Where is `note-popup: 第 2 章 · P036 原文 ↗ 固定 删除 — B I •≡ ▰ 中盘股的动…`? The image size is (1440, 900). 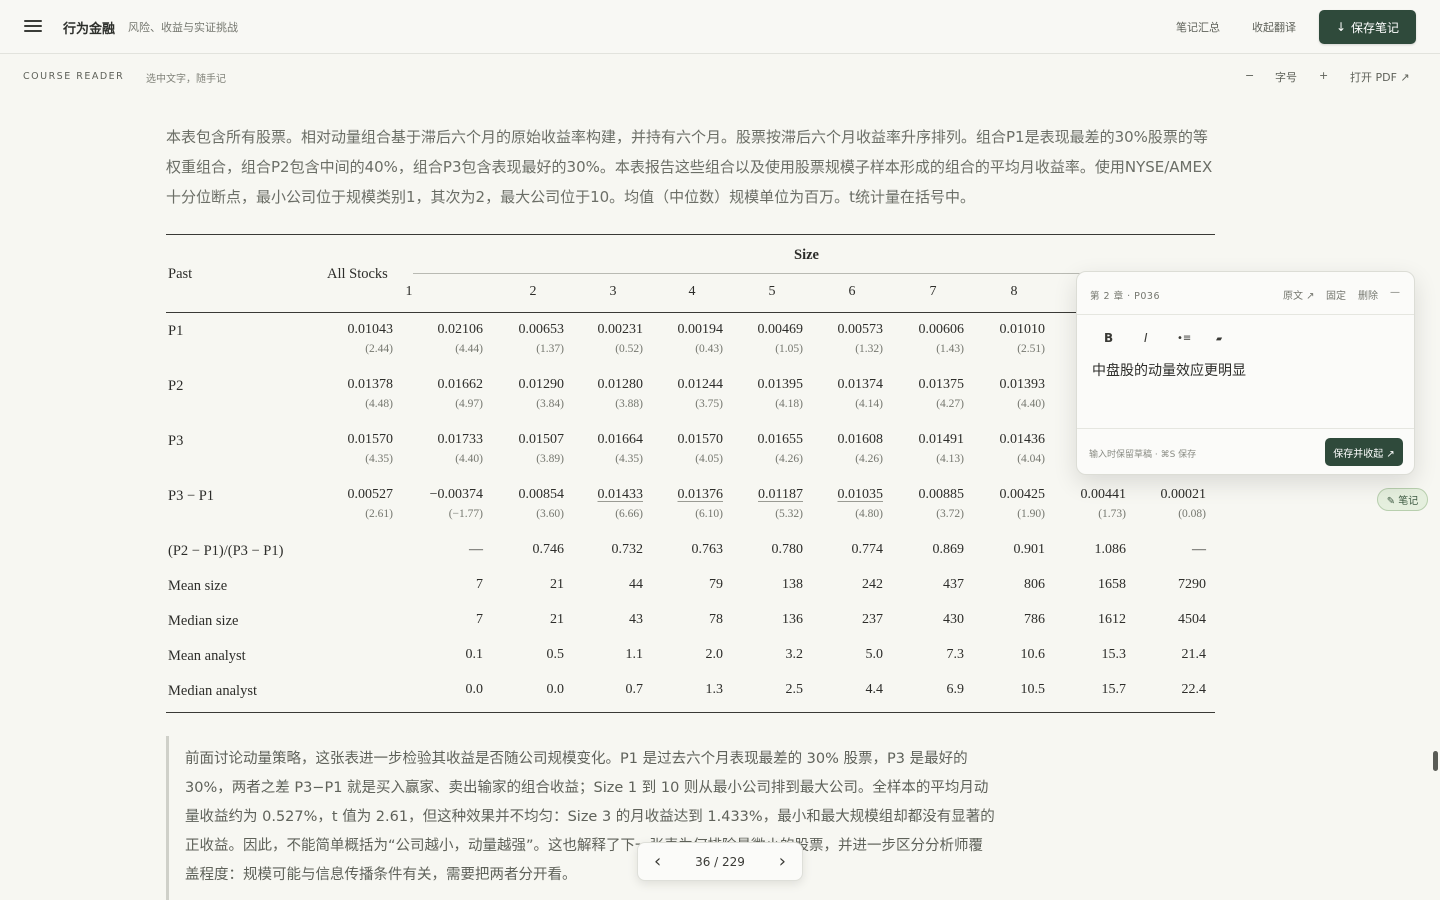 note-popup: 第 2 章 · P036 原文 ↗ 固定 删除 — B I •≡ ▰ 中盘股的动… is located at coordinates (1245, 373).